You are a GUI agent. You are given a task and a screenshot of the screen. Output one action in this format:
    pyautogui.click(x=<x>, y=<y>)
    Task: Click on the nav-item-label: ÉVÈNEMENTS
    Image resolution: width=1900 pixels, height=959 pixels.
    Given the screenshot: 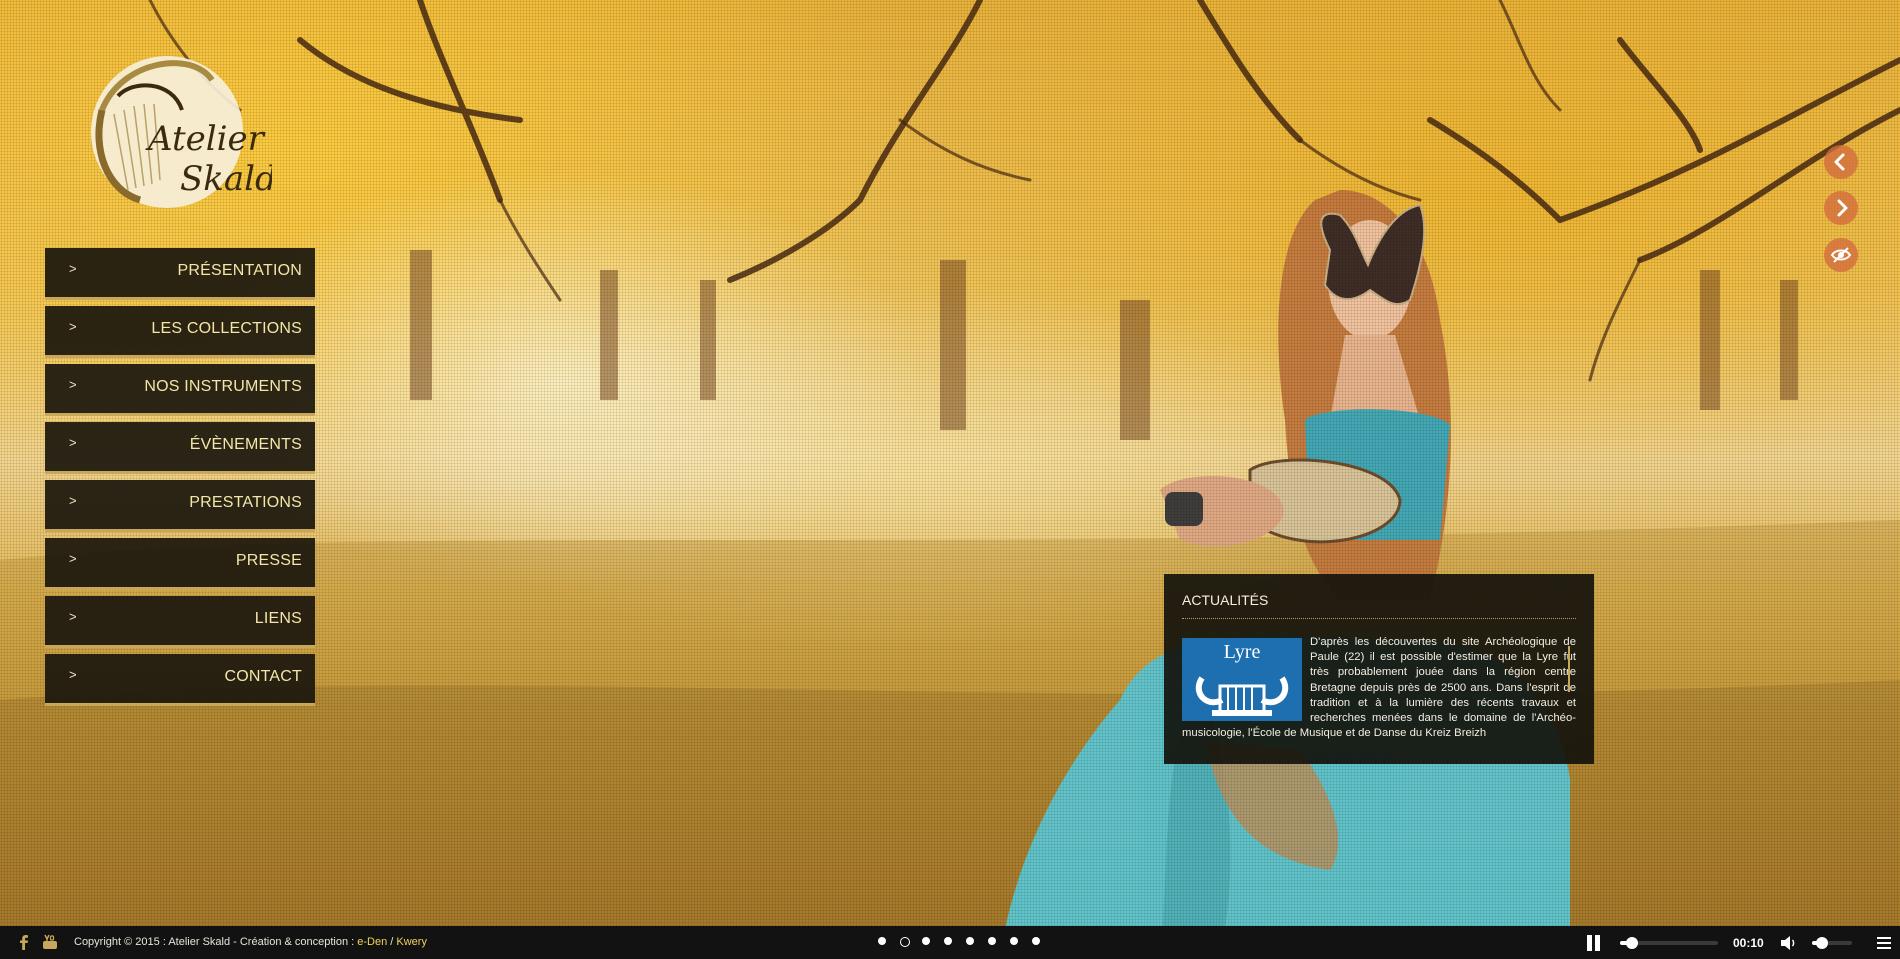 What is the action you would take?
    pyautogui.click(x=245, y=444)
    